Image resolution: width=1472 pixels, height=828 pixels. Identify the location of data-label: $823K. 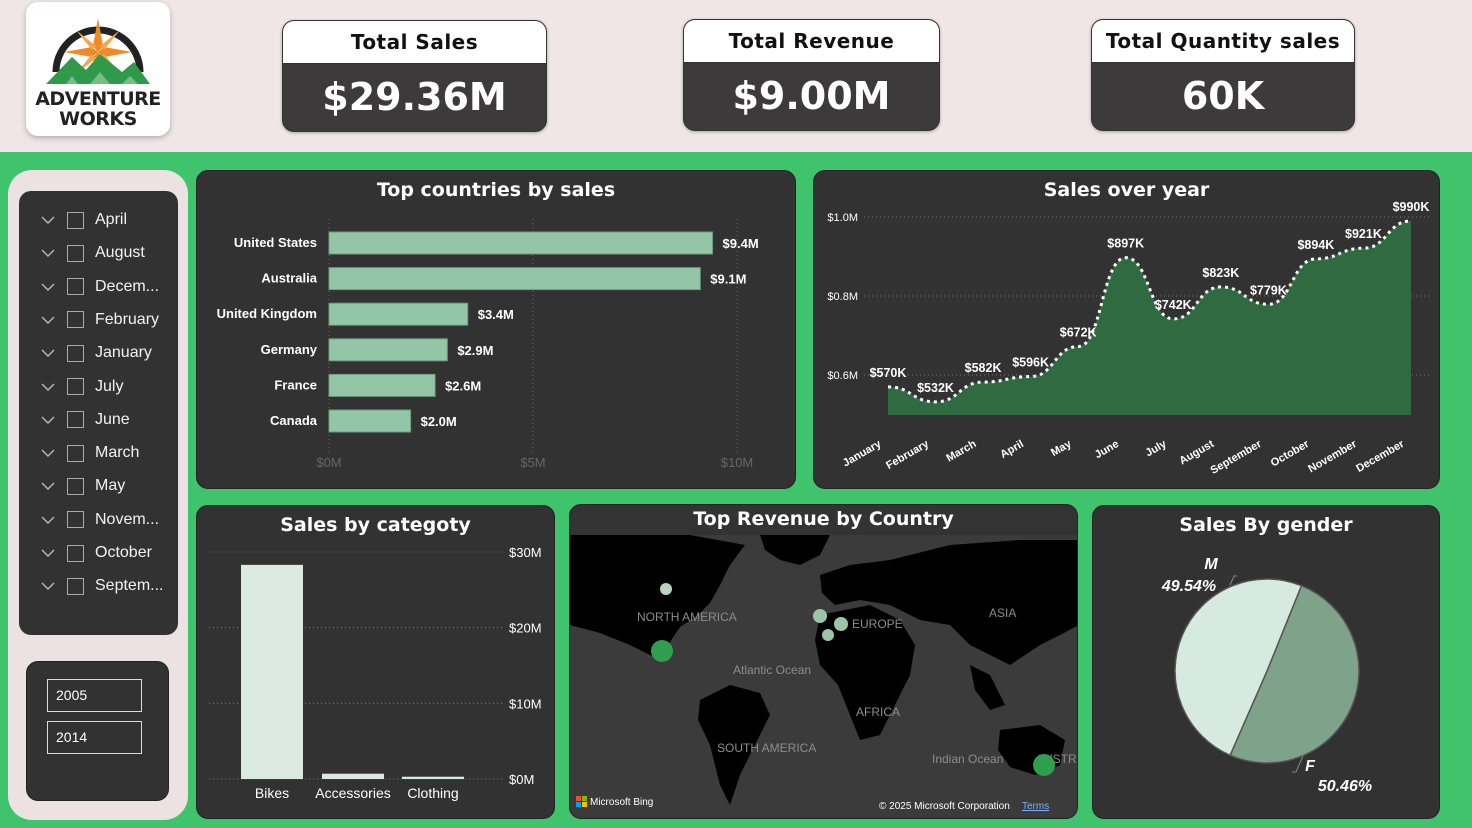
(1220, 273).